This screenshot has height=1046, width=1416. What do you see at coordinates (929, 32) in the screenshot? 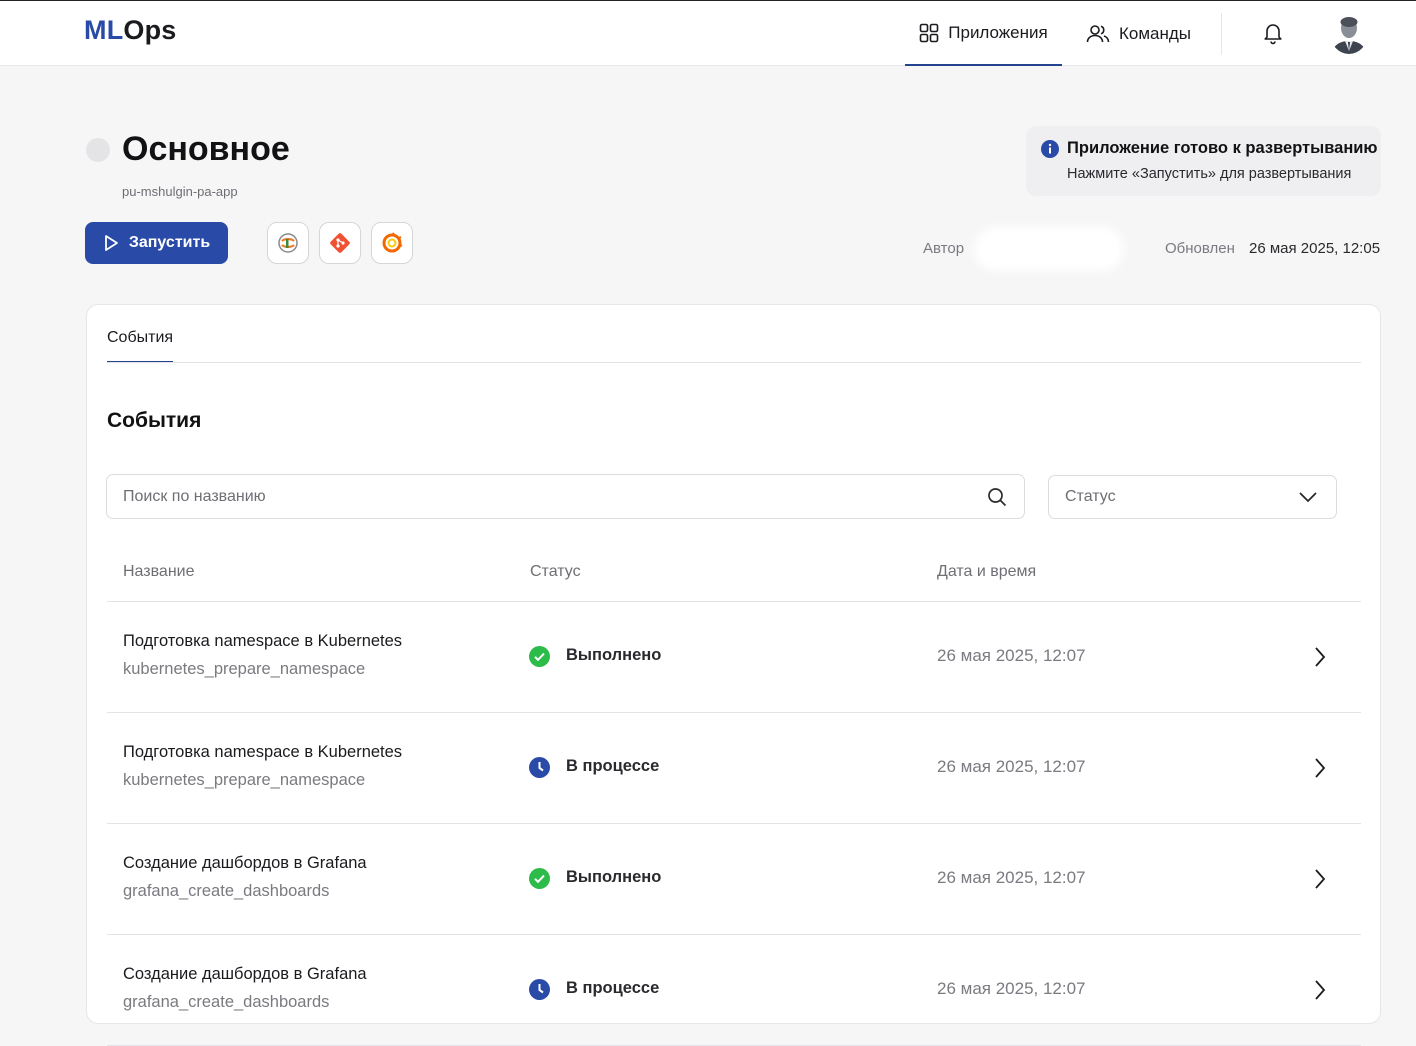
I see `grid-icon` at bounding box center [929, 32].